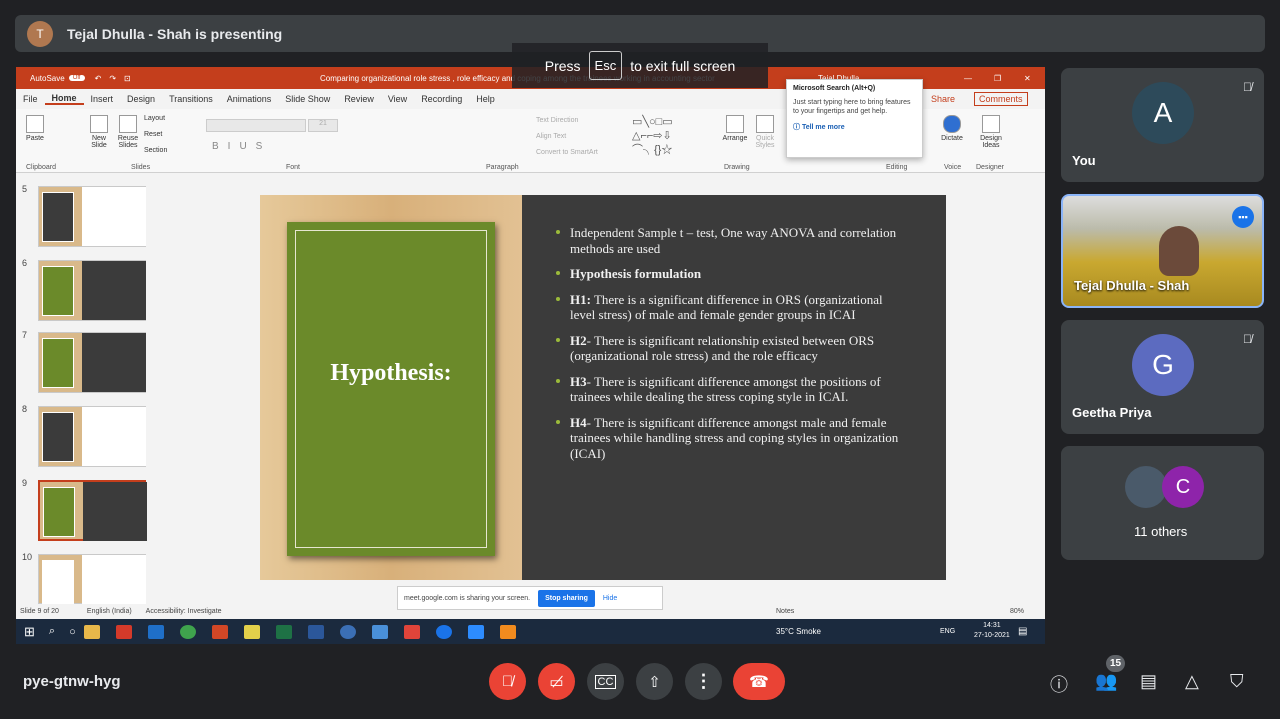 This screenshot has width=1280, height=719. What do you see at coordinates (765, 132) in the screenshot?
I see `quick-styles-button: Quick Styles` at bounding box center [765, 132].